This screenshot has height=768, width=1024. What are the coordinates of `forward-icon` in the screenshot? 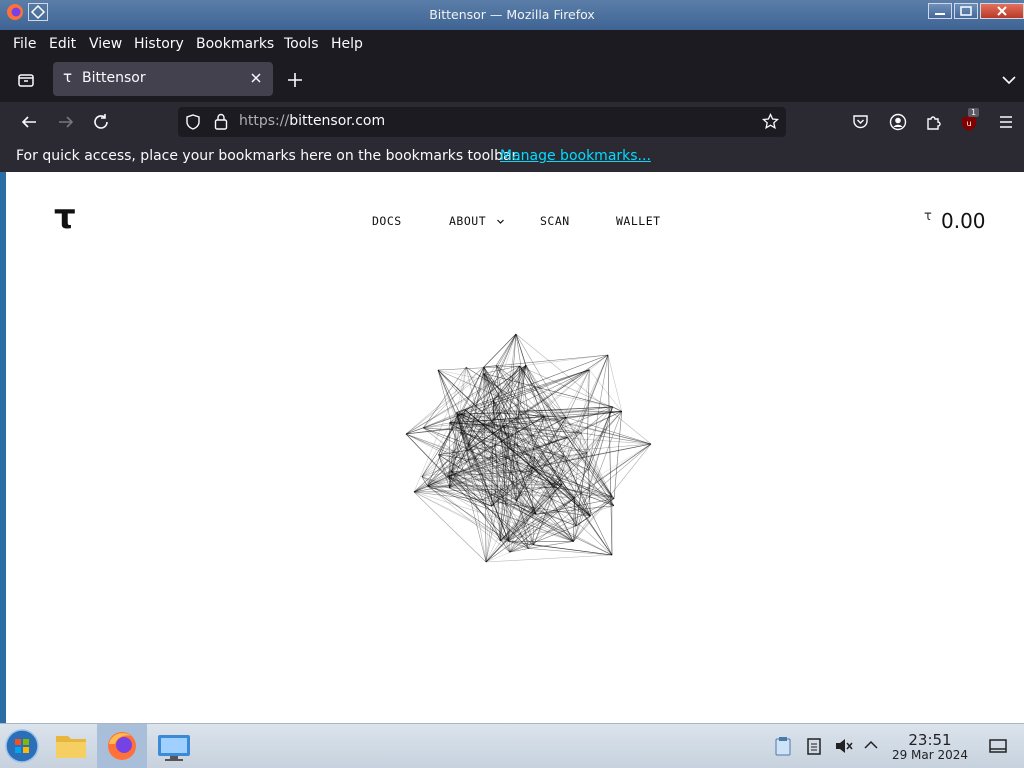 It's located at (66, 122).